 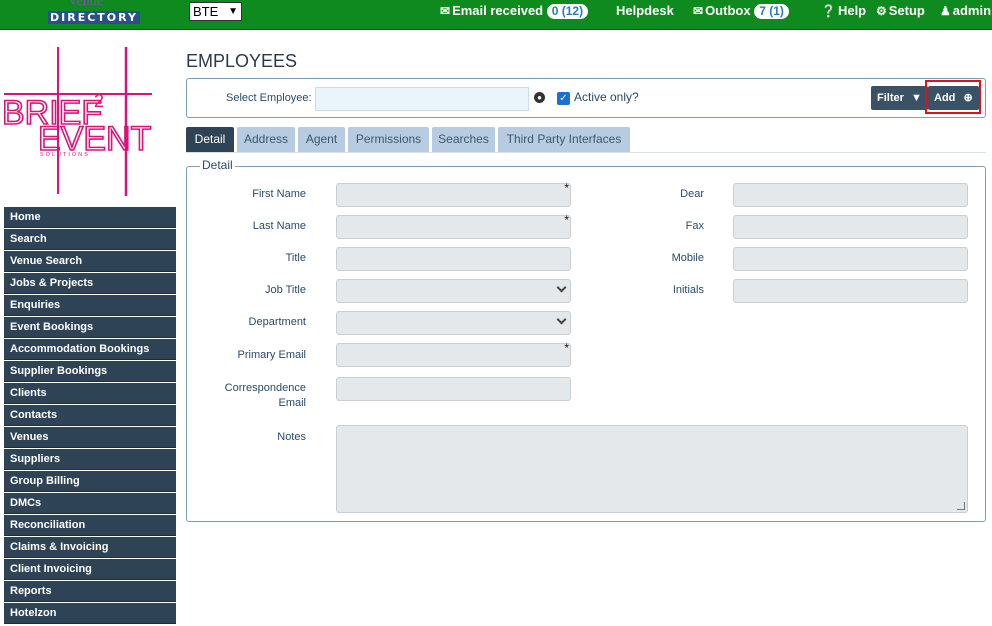 I want to click on tab-searches: Searches, so click(x=463, y=139).